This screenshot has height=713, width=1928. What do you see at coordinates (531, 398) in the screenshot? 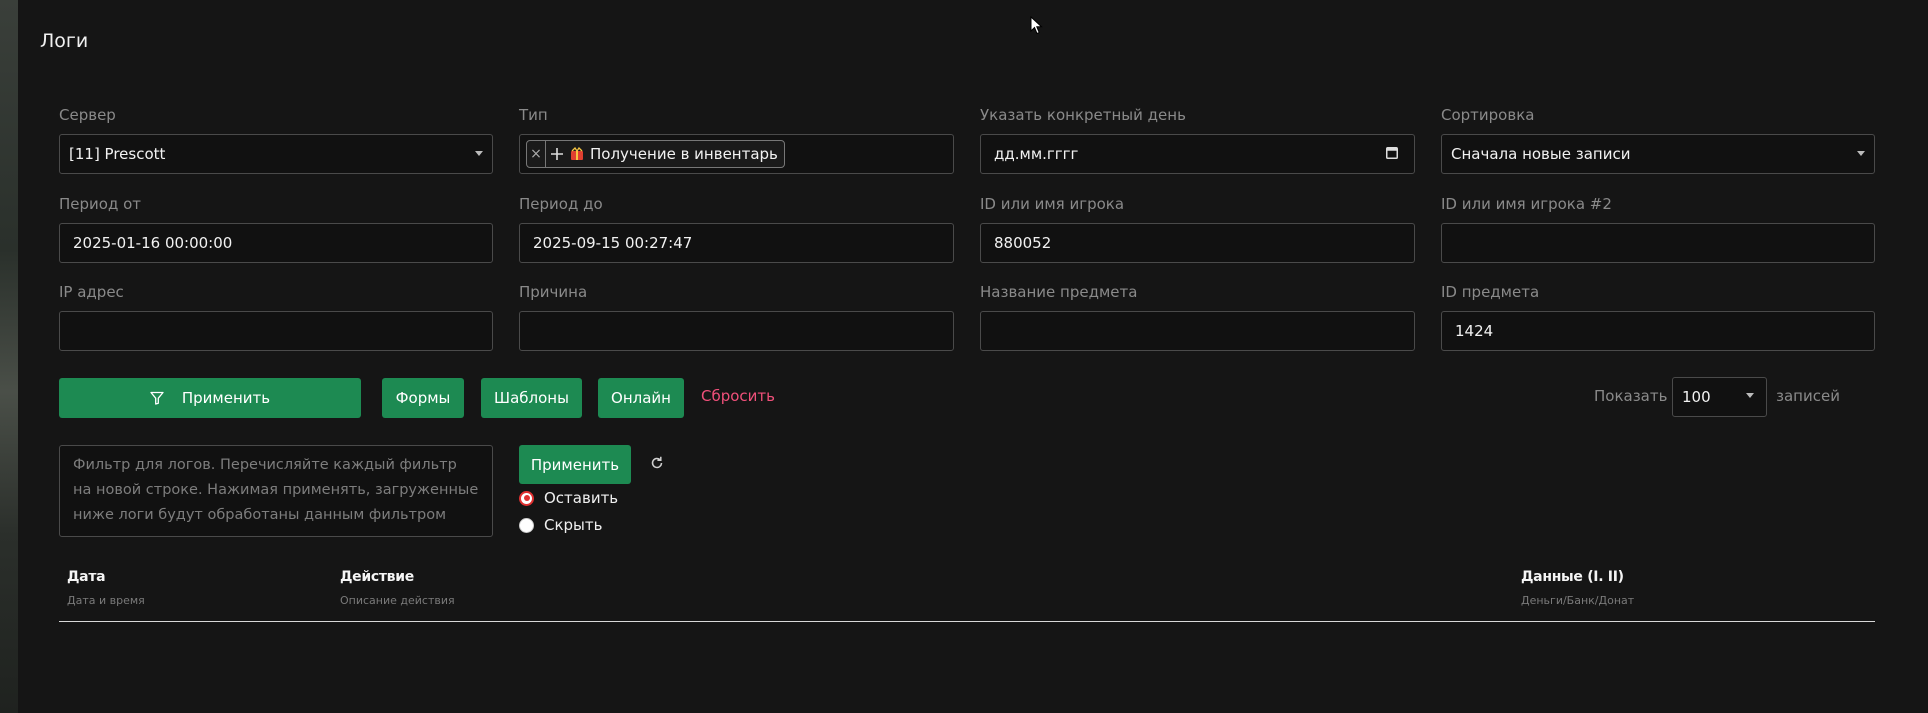
I see `templates-button: Шаблоны` at bounding box center [531, 398].